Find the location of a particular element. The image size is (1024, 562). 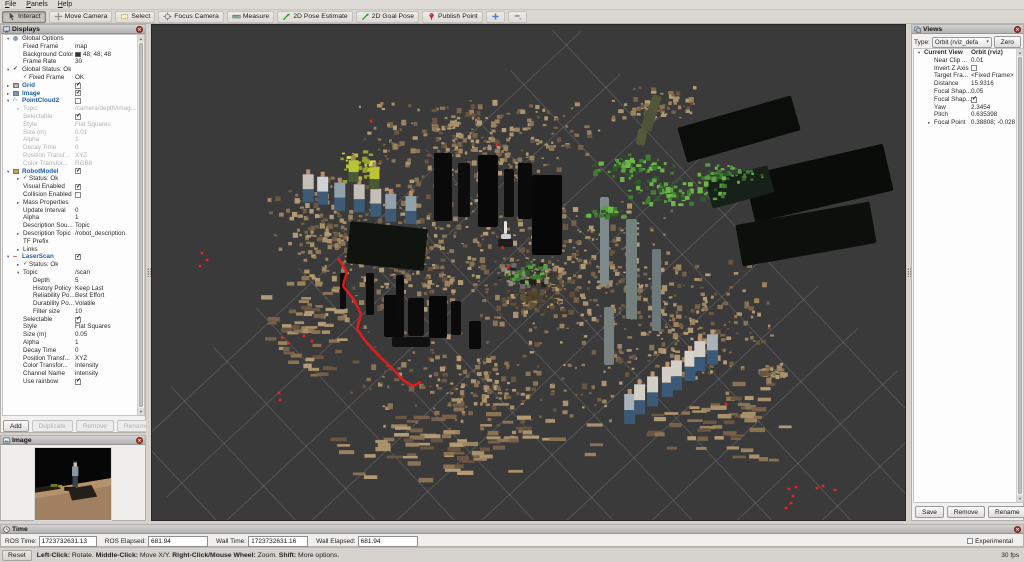

property-value: 0.635398 is located at coordinates (993, 115).